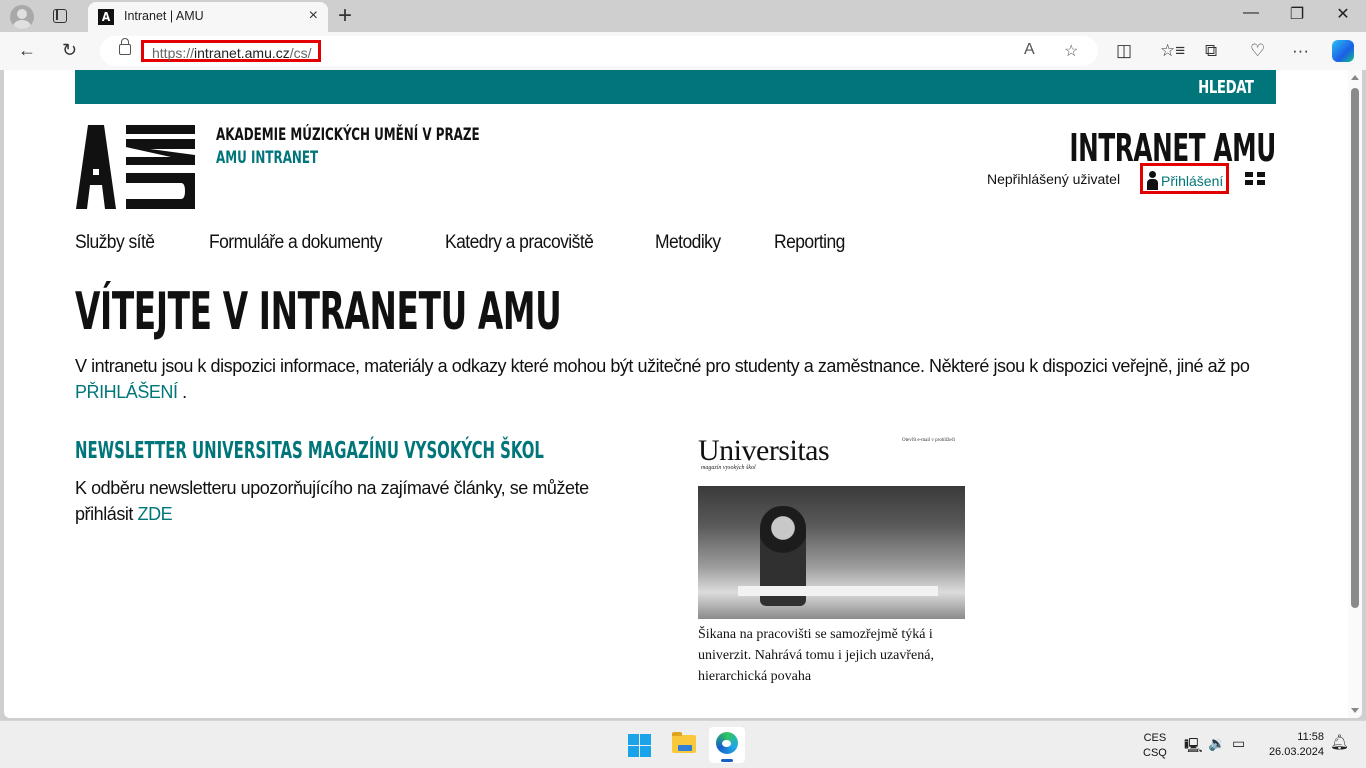 The width and height of the screenshot is (1366, 768). I want to click on favorite-star-icon: ☆, so click(1071, 51).